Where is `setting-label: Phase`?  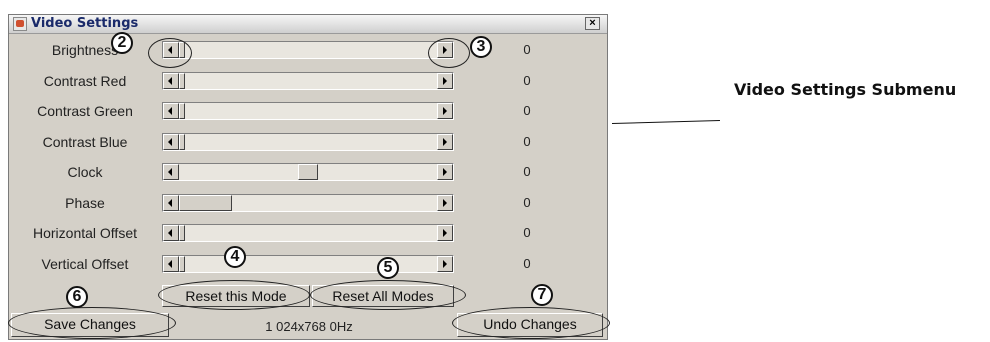
setting-label: Phase is located at coordinates (85, 202).